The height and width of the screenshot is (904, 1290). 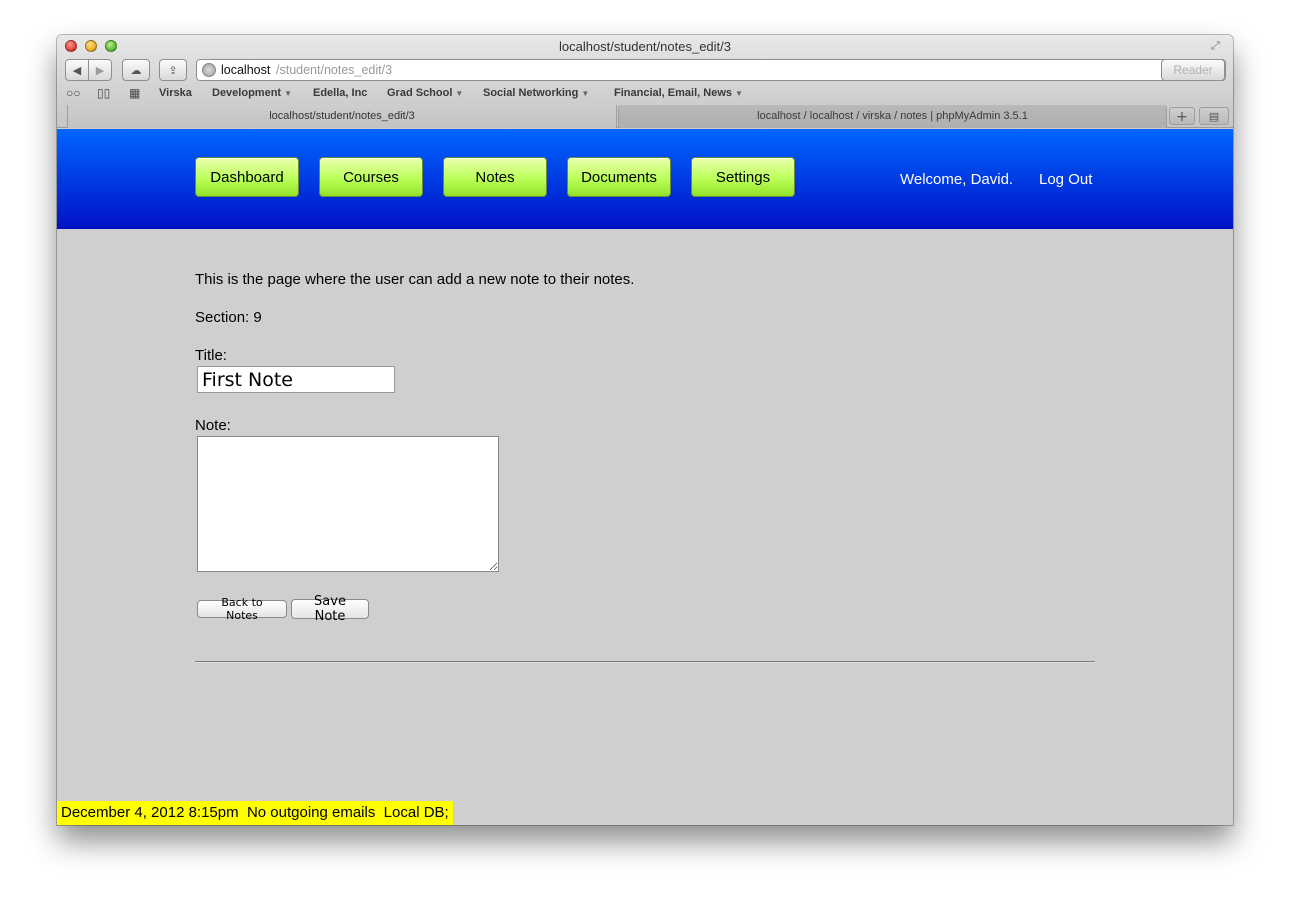 I want to click on bookmark-grad-school: Grad School ▼, so click(x=425, y=93).